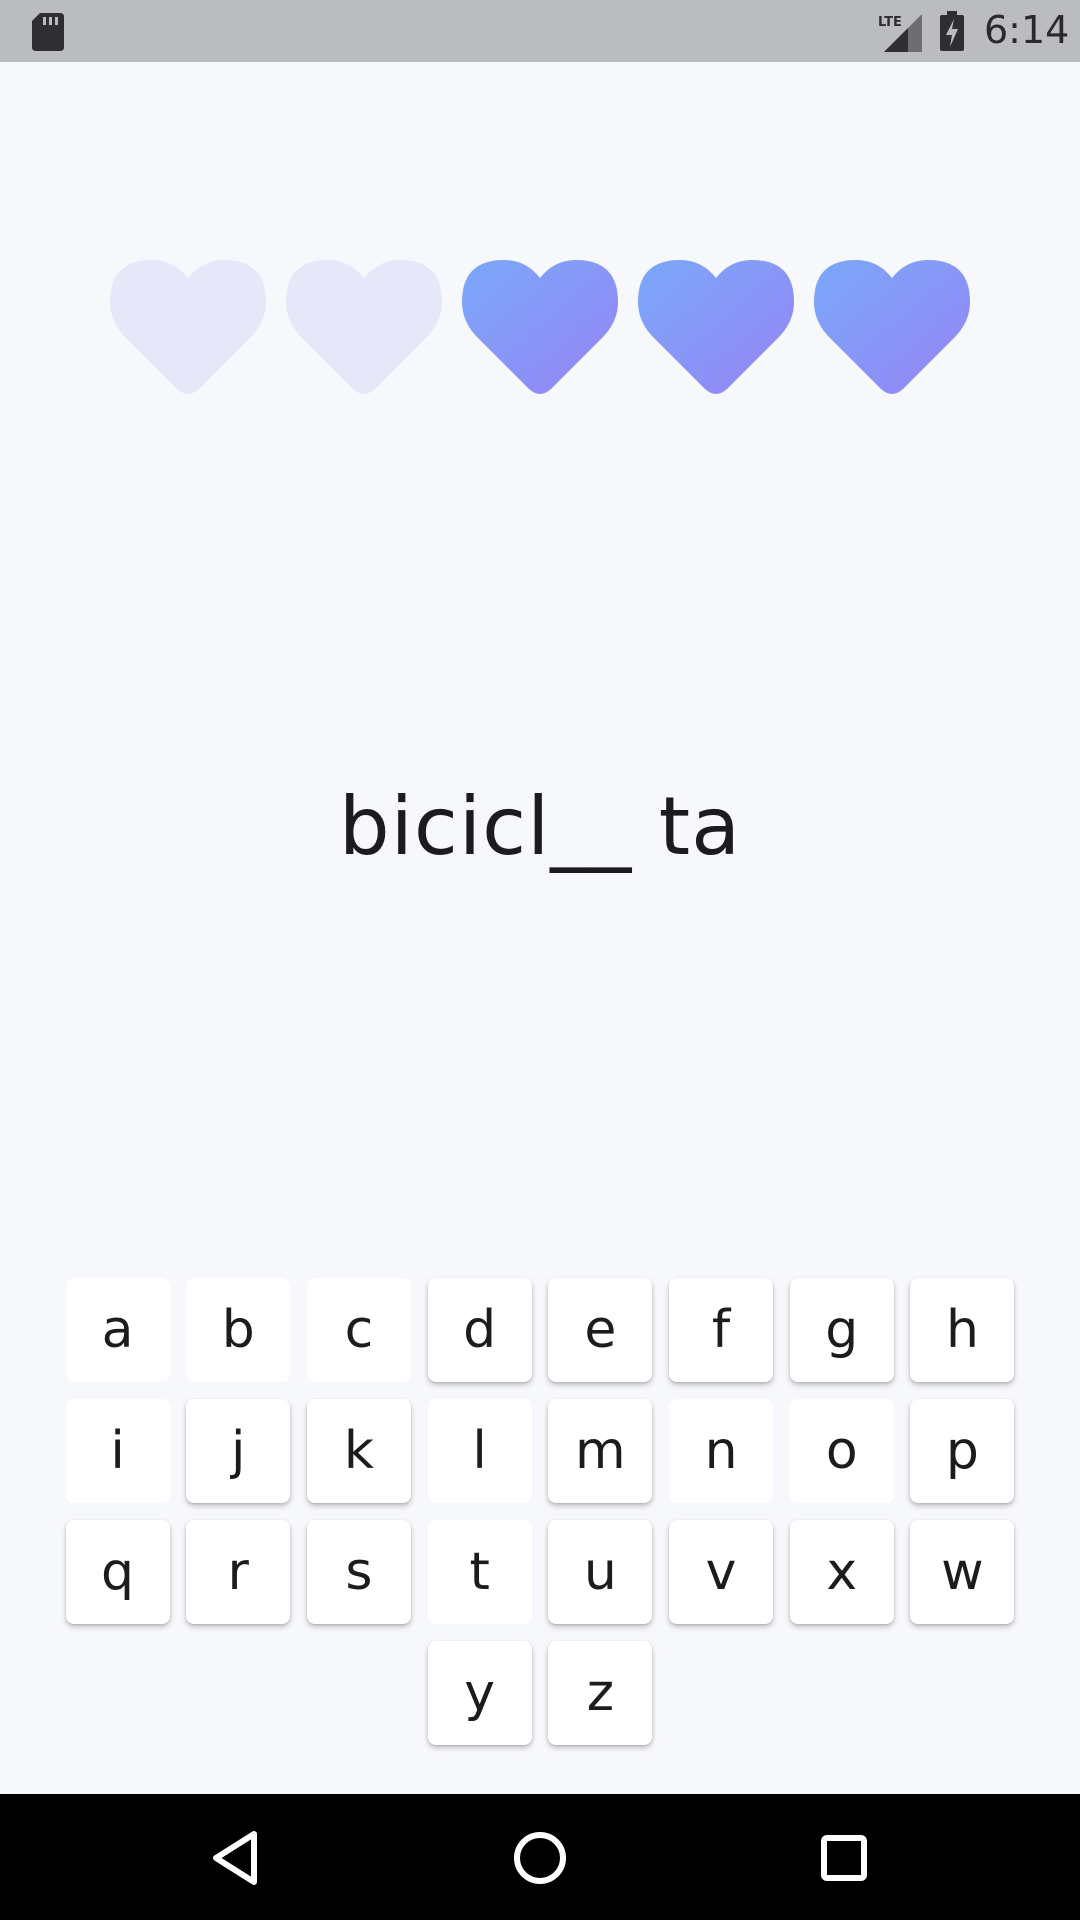 This screenshot has width=1080, height=1920. What do you see at coordinates (962, 1572) in the screenshot?
I see `key-w: w` at bounding box center [962, 1572].